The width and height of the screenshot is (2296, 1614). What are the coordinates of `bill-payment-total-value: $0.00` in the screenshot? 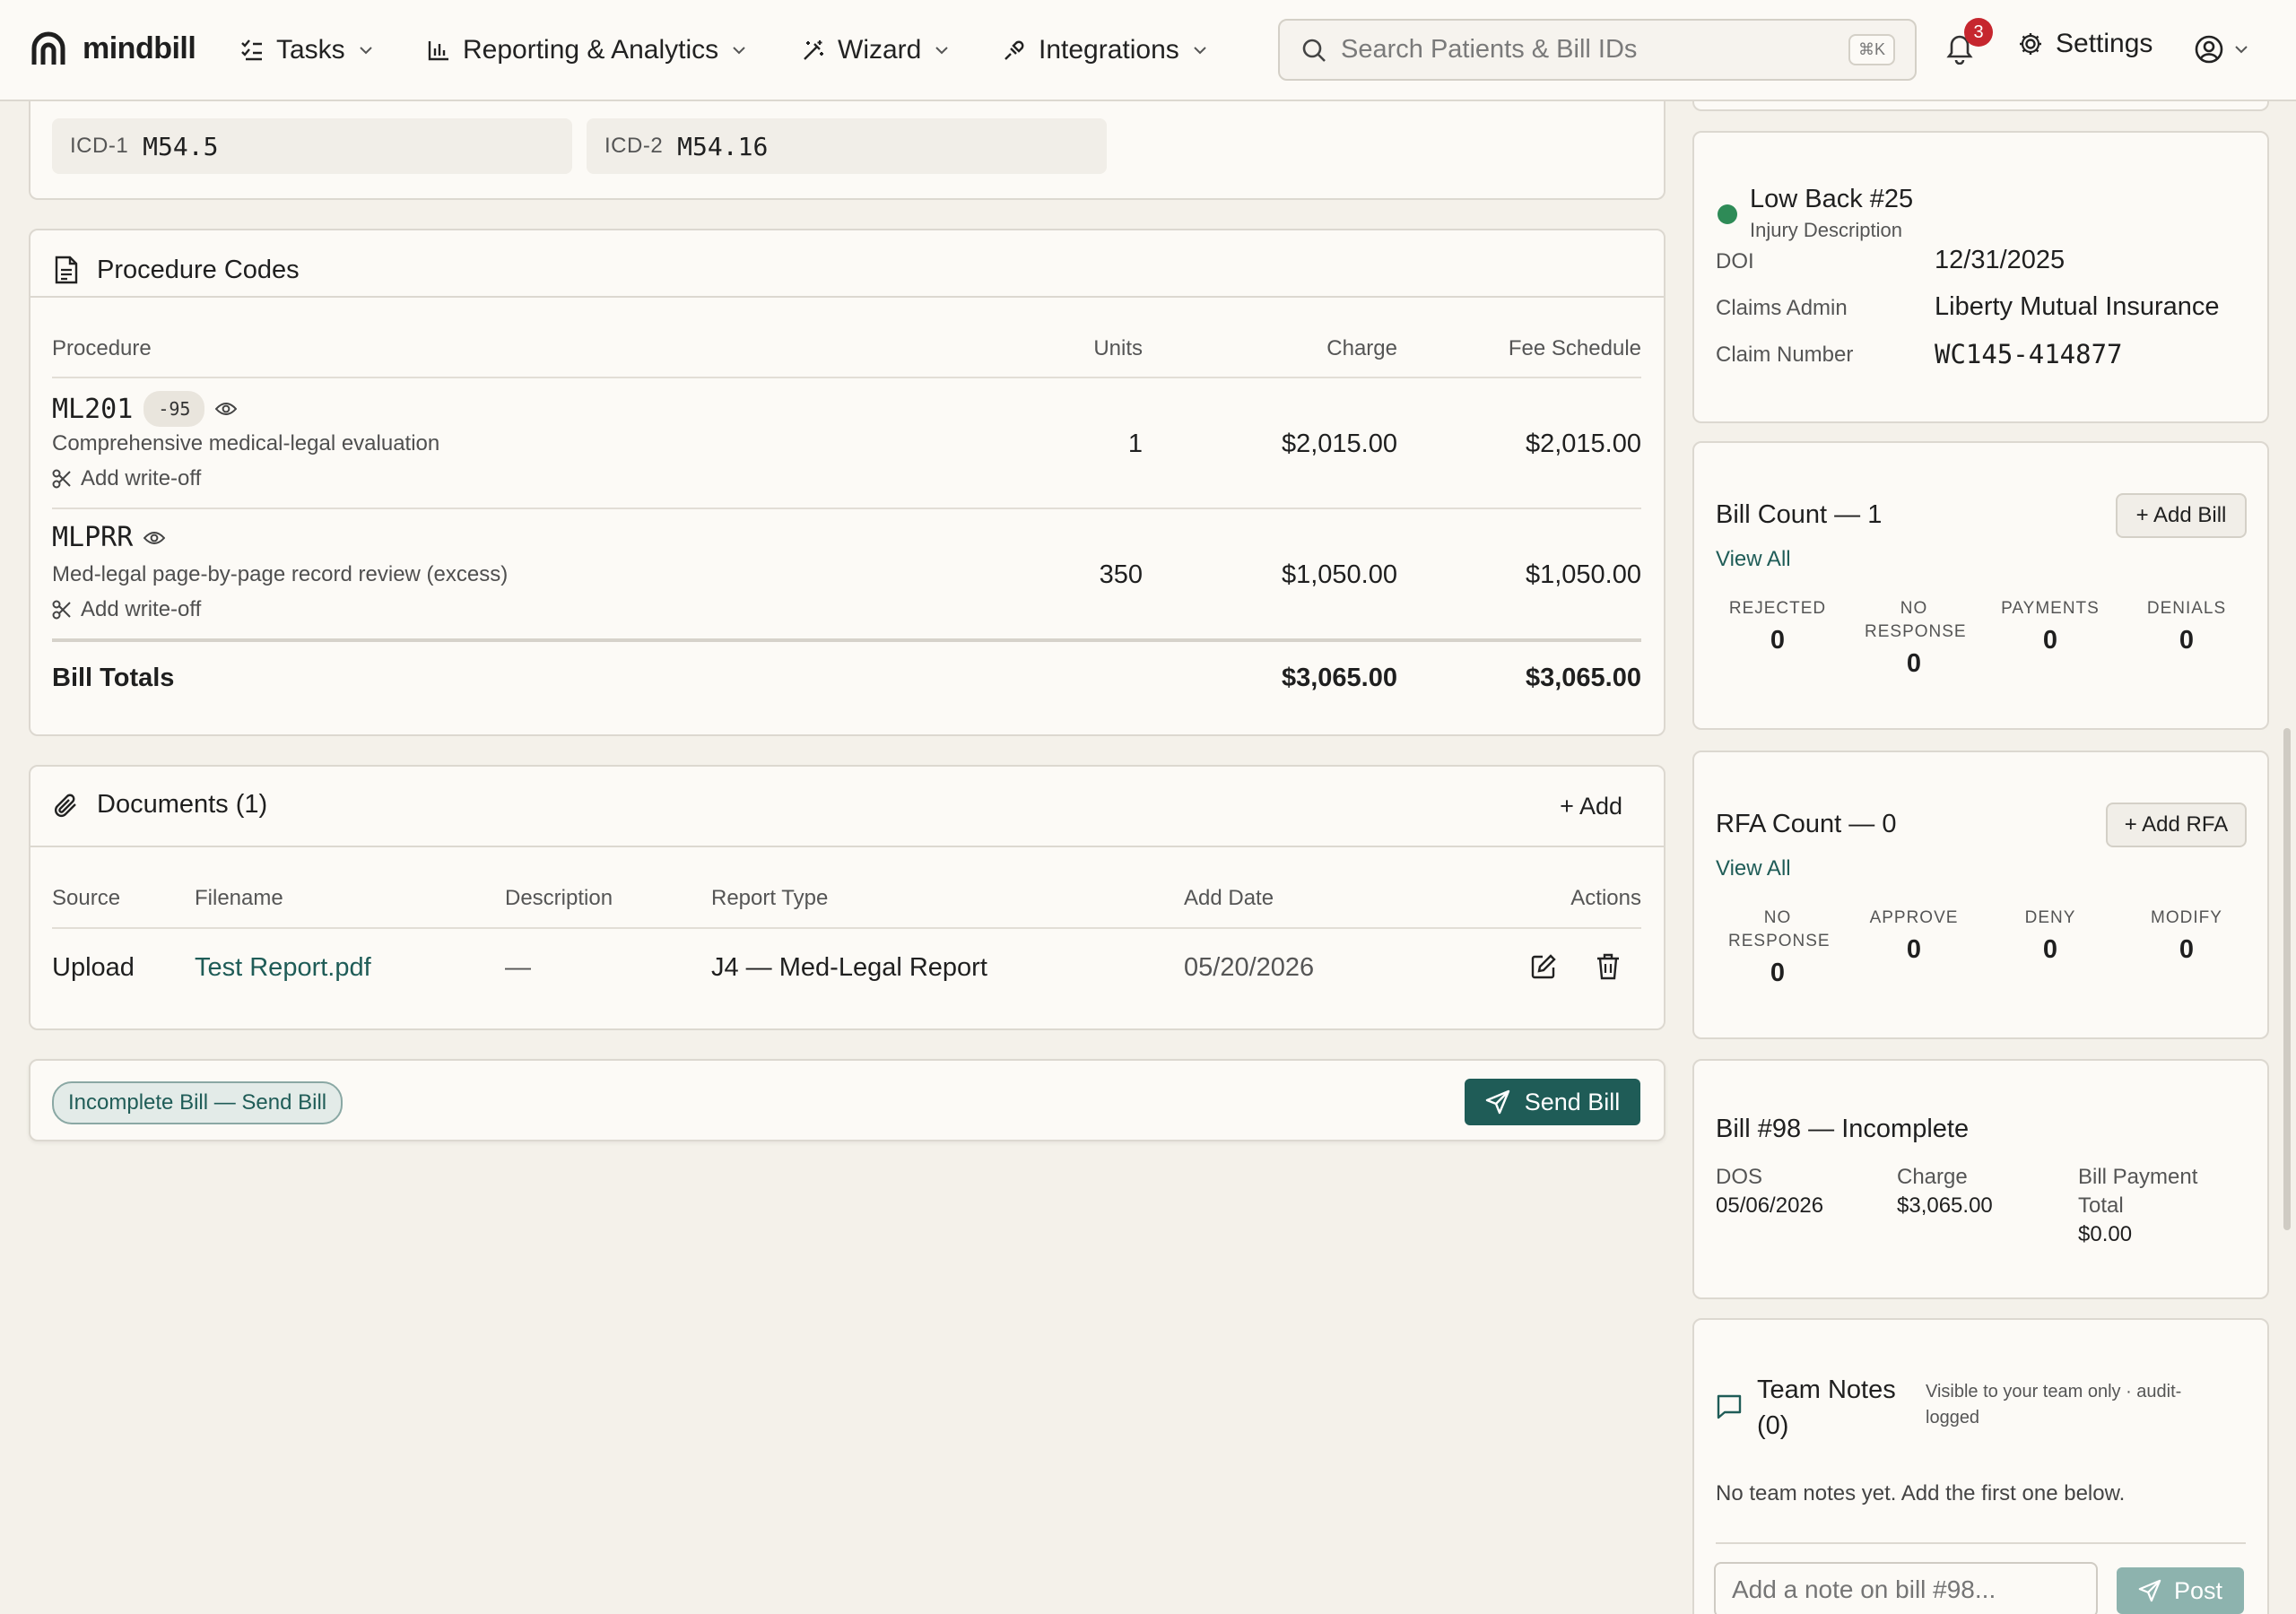 It's located at (2105, 1234).